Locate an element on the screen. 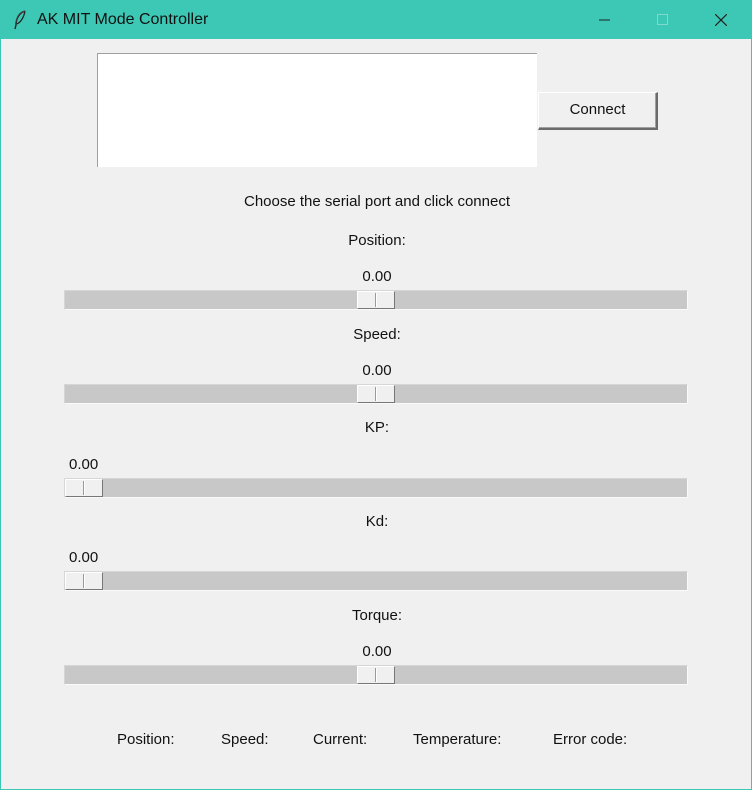 The image size is (752, 790). window-title: AK MIT Mode Controller is located at coordinates (123, 19).